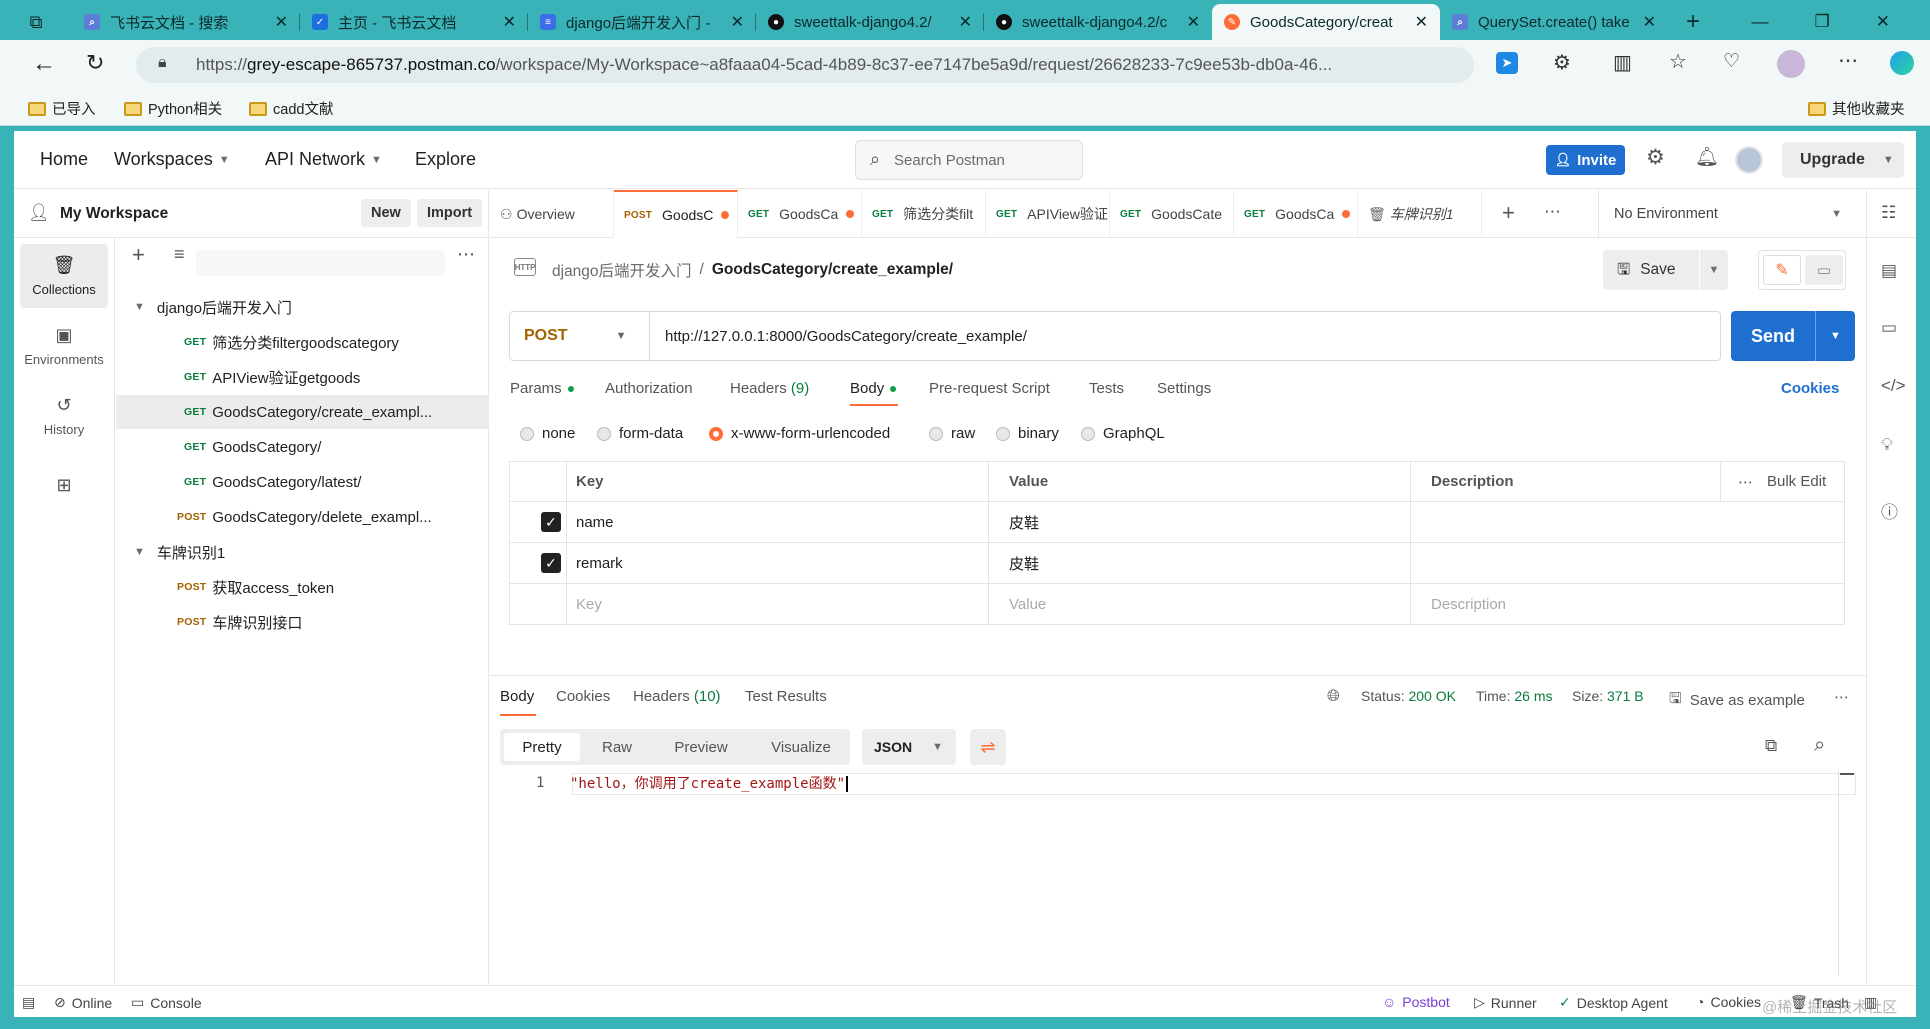  What do you see at coordinates (1902, 63) in the screenshot?
I see `copilot-icon` at bounding box center [1902, 63].